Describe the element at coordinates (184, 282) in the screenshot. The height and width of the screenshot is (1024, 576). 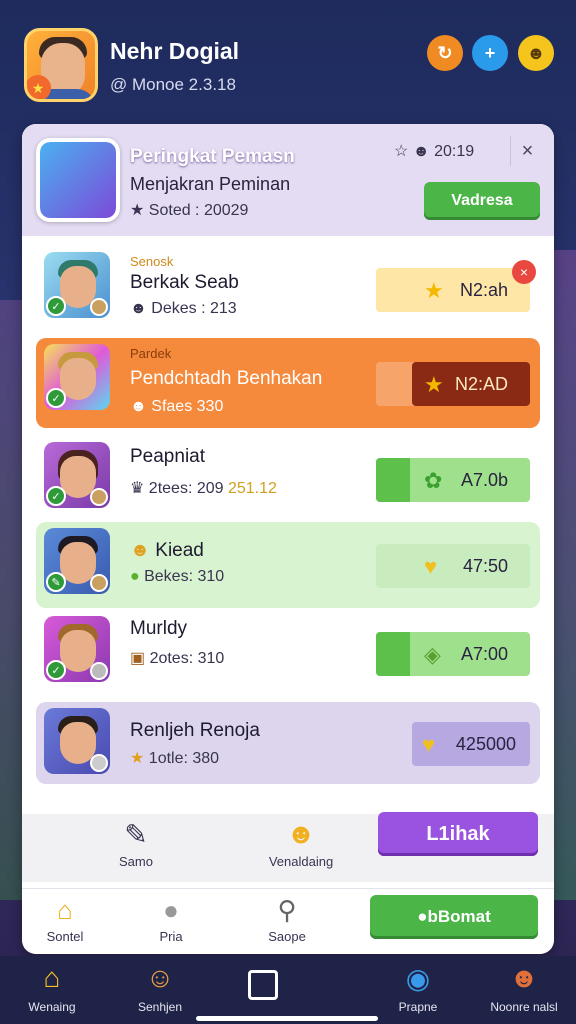
I see `row-name: Berkak Seab` at that location.